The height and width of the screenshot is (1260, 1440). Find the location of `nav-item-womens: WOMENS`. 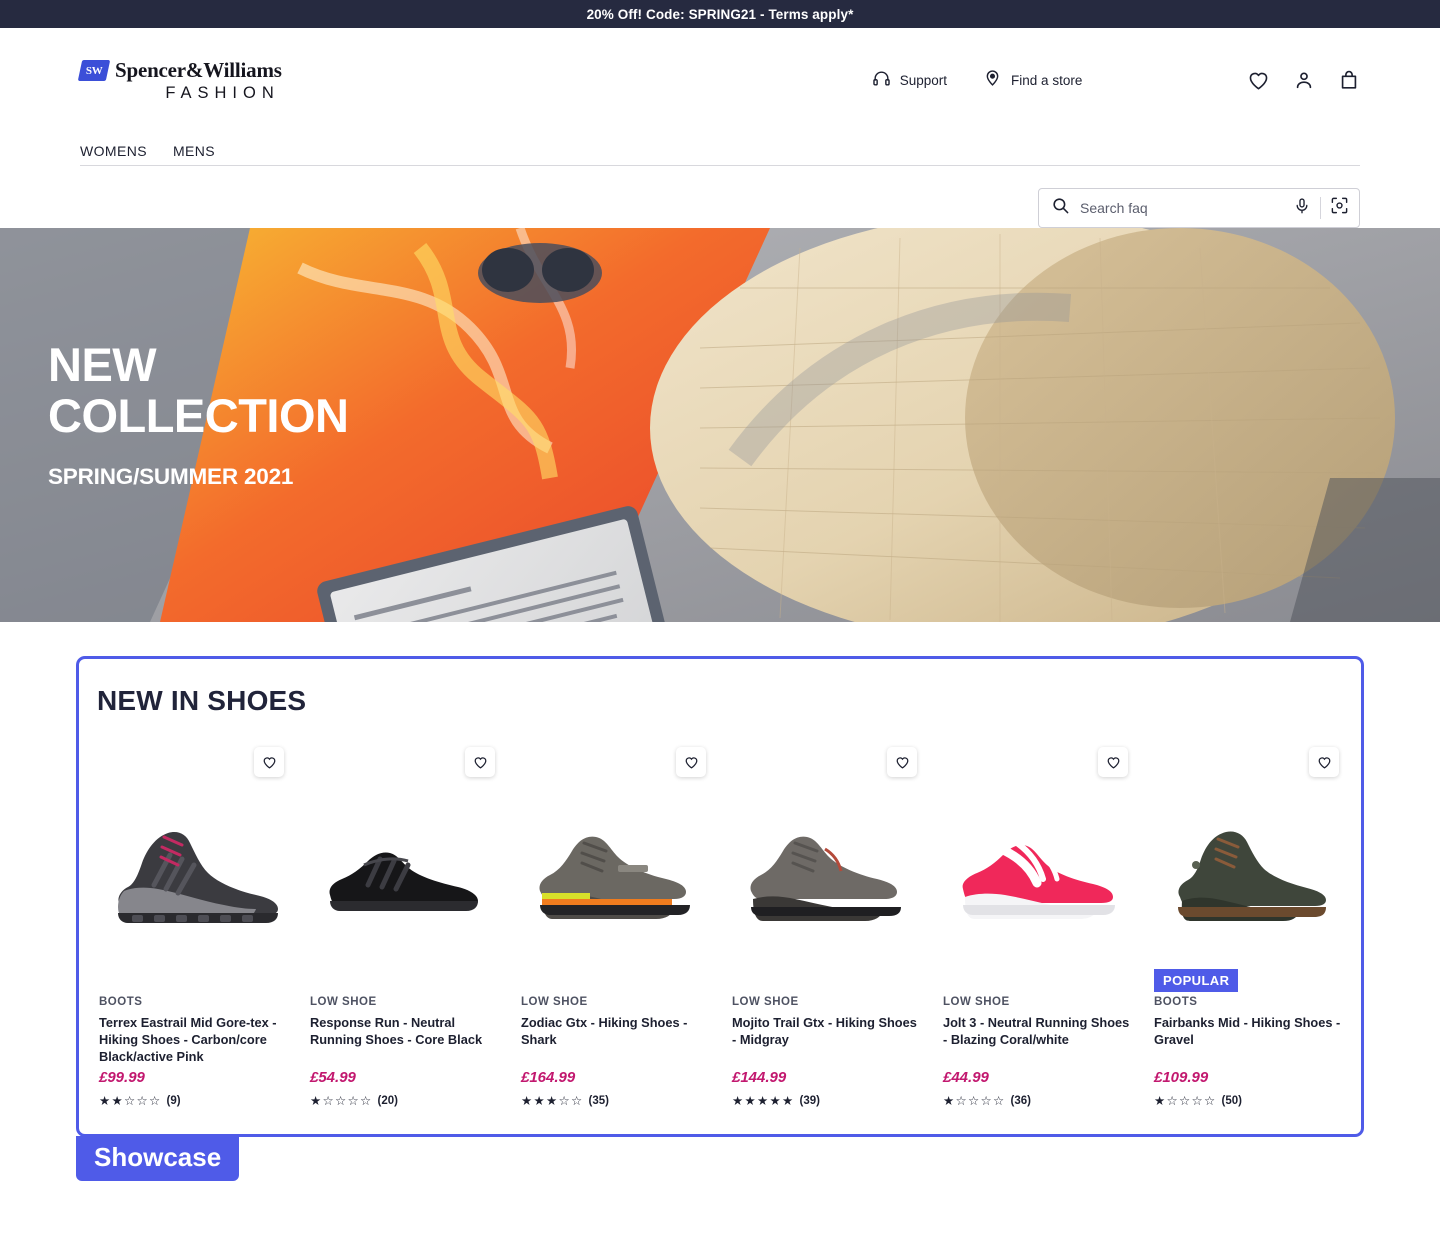

nav-item-womens: WOMENS is located at coordinates (113, 151).